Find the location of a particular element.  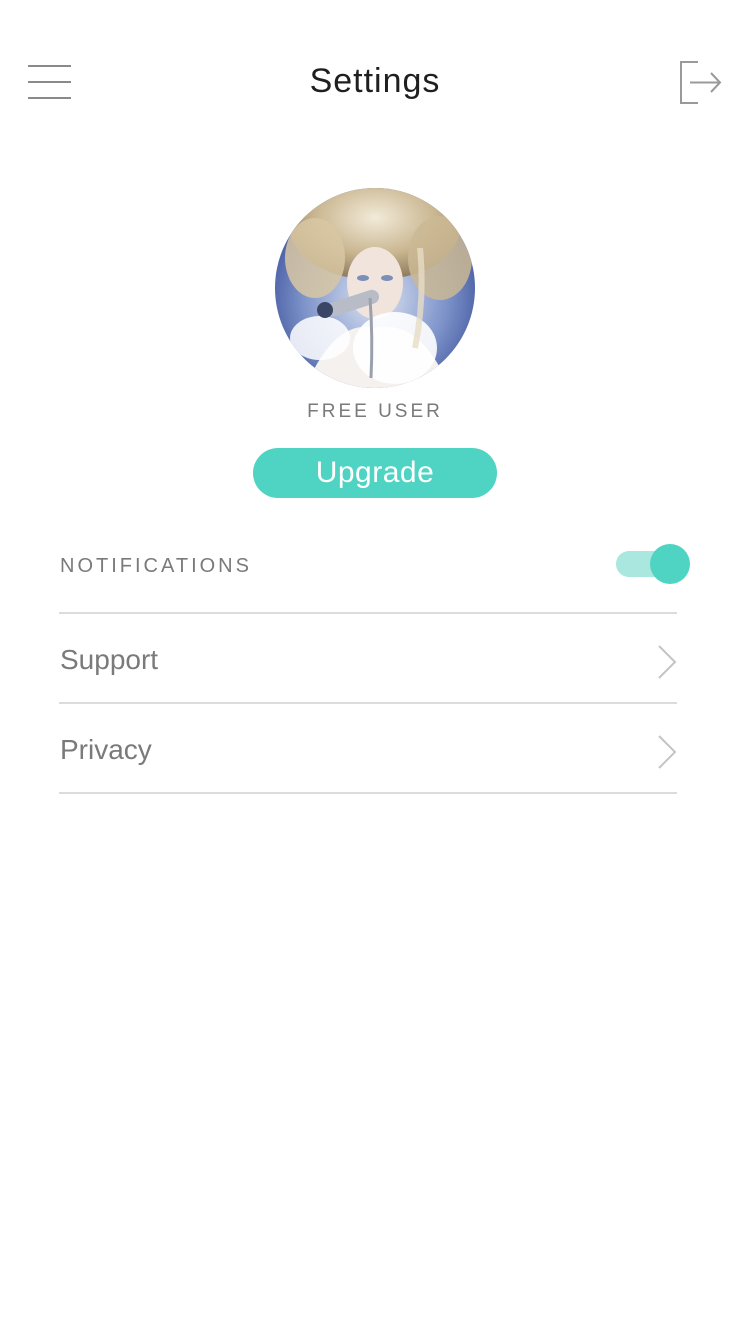

notifications-toggle is located at coordinates (653, 564).